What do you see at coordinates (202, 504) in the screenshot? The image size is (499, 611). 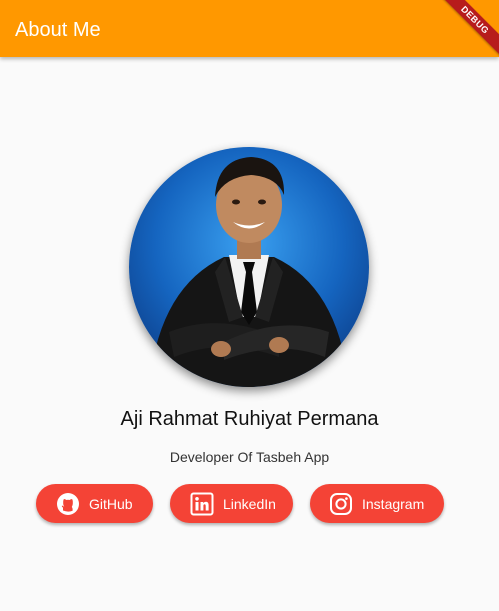 I see `linkedin-icon` at bounding box center [202, 504].